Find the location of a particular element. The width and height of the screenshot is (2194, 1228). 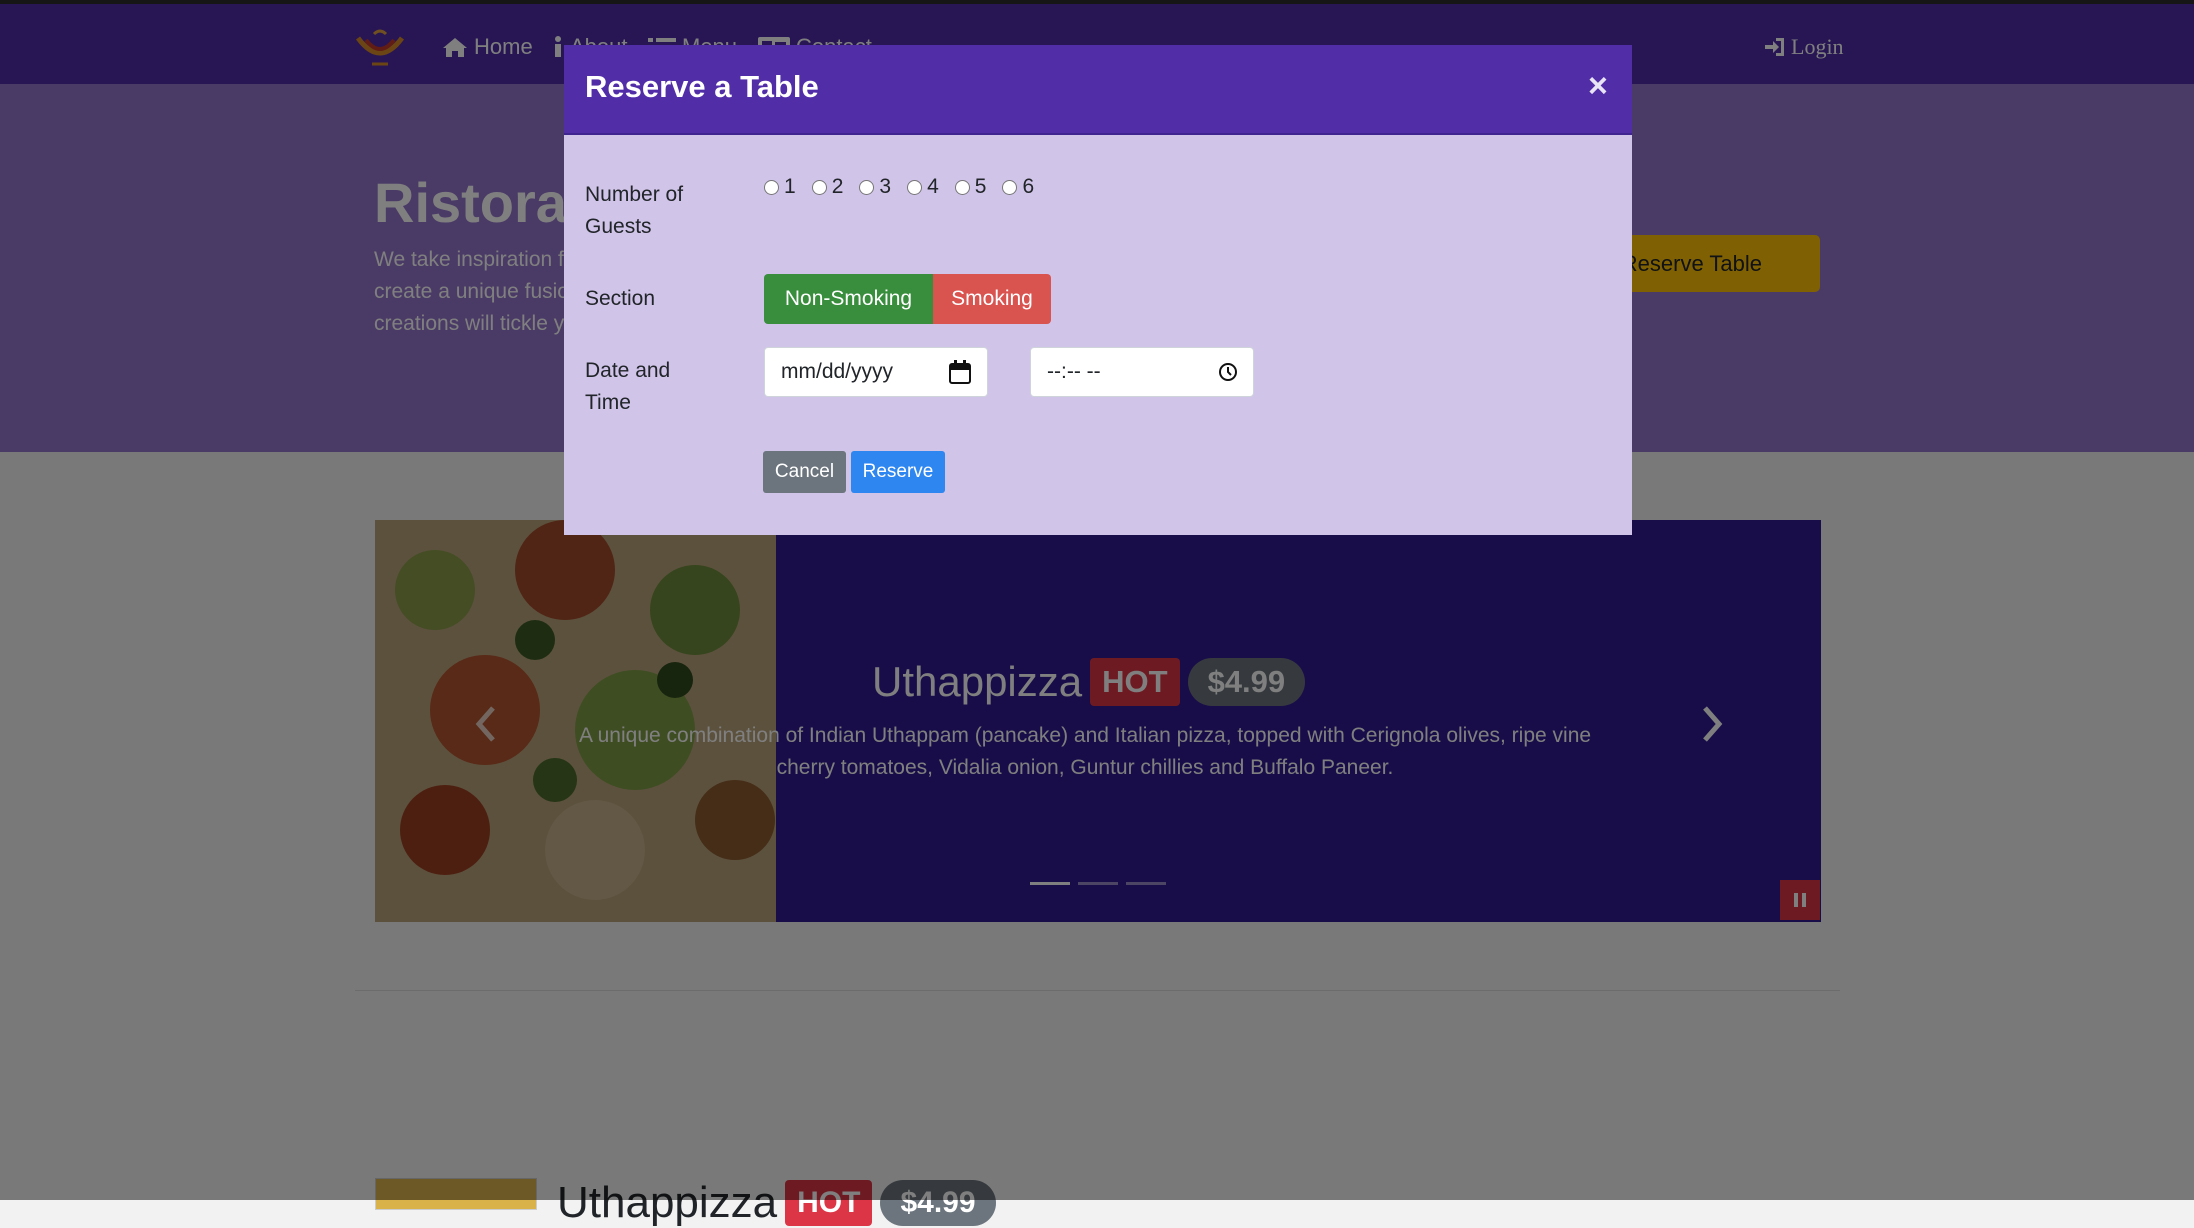

modal-title: Reserve a Table is located at coordinates (702, 86).